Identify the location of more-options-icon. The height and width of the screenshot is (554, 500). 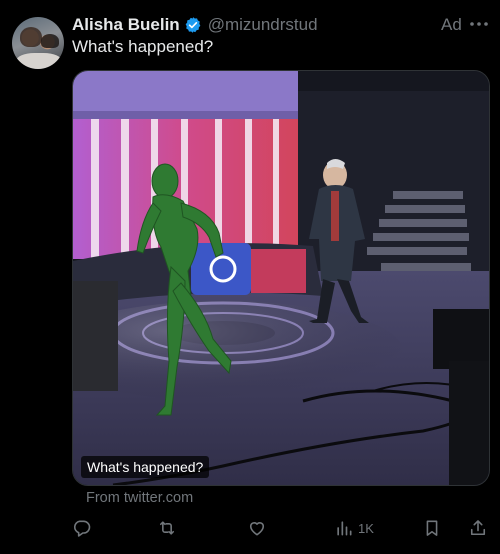
(479, 24).